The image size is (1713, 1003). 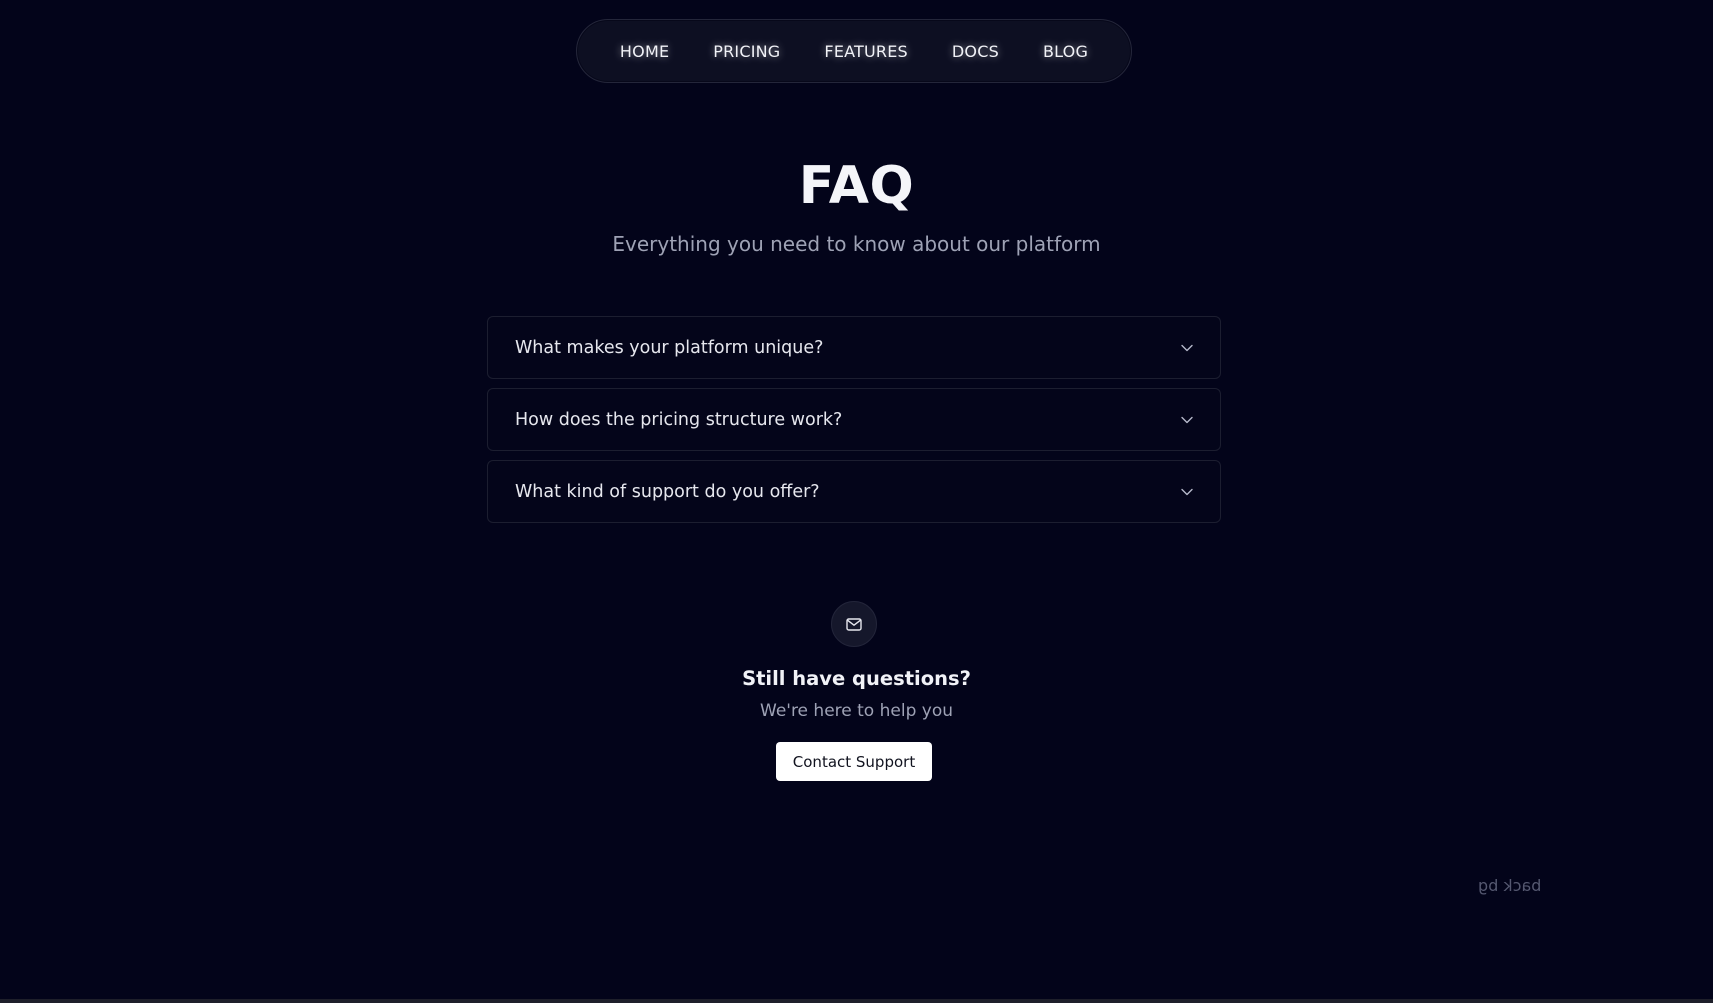 What do you see at coordinates (856, 186) in the screenshot?
I see `page-title: FAQ` at bounding box center [856, 186].